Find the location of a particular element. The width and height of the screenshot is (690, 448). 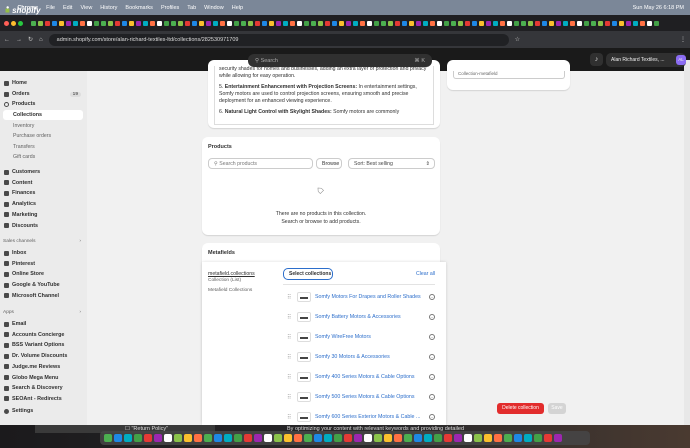

sidebar-item-seoant-redirects: SEOAnt - Redirects is located at coordinates (43, 399).